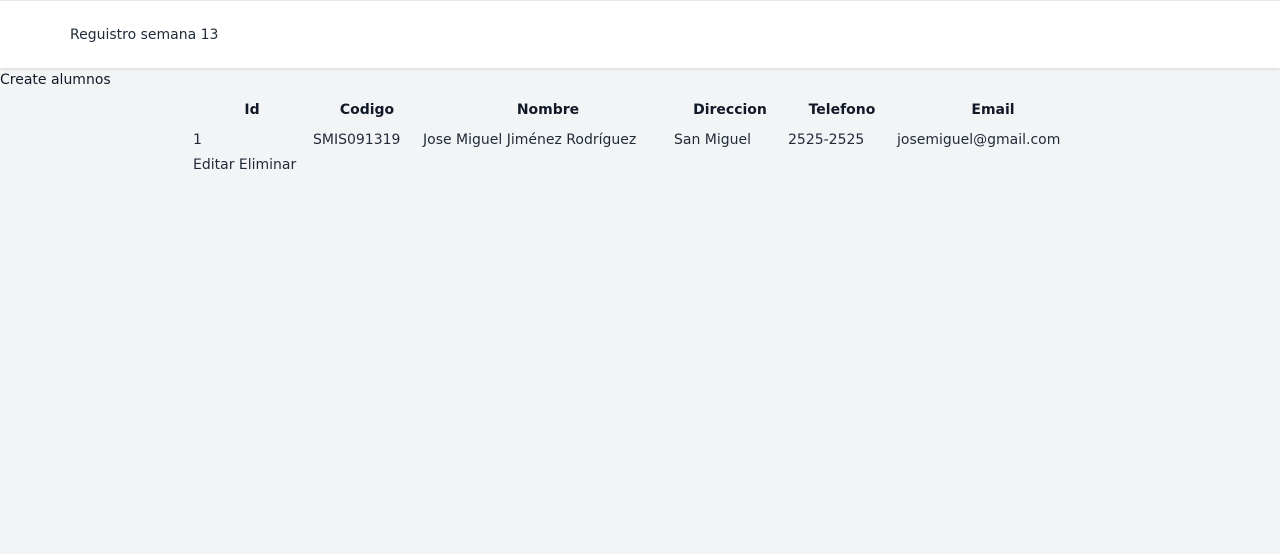 This screenshot has width=1280, height=554. Describe the element at coordinates (713, 140) in the screenshot. I see `cell-direccion: San Miguel` at that location.